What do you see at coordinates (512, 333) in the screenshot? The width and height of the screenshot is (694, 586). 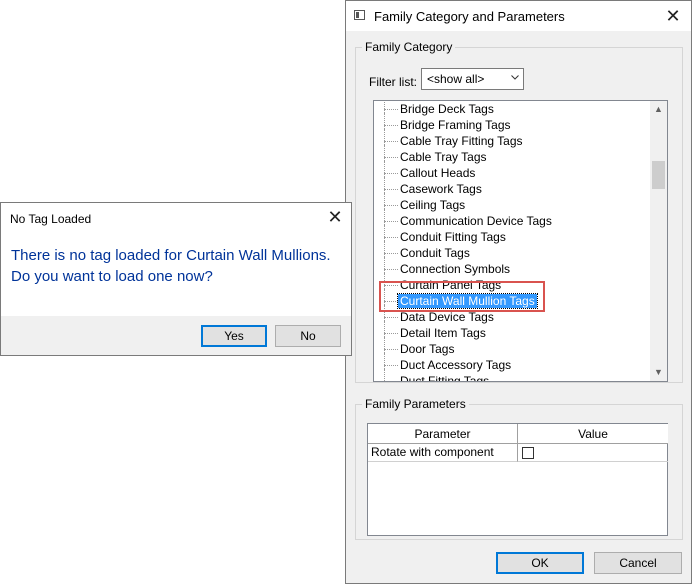 I see `category-list-item: Detail Item Tags` at bounding box center [512, 333].